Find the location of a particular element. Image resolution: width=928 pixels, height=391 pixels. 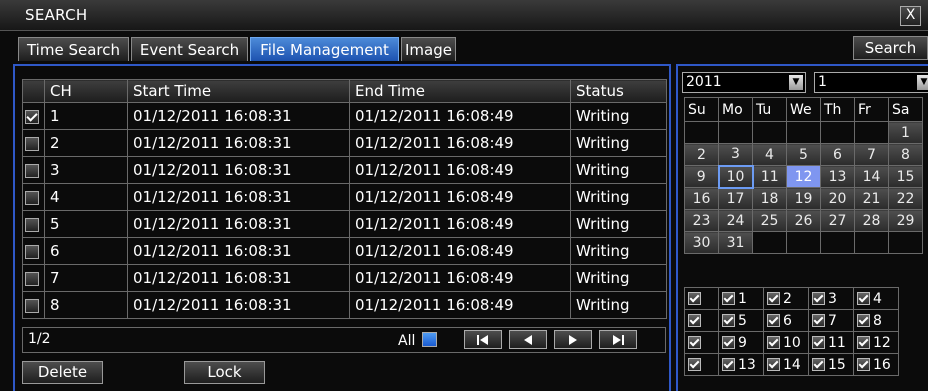

tab-event-search: Event Search is located at coordinates (189, 49).